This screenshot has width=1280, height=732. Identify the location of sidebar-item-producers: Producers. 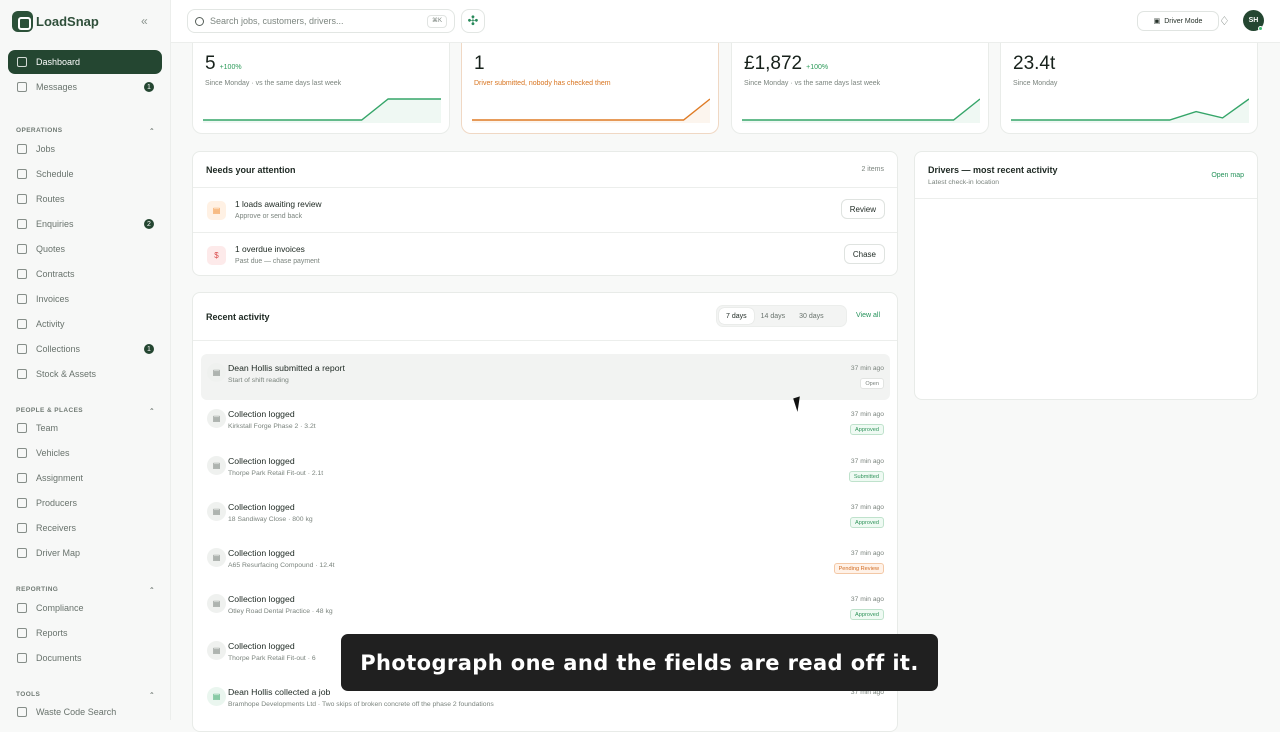
(85, 503).